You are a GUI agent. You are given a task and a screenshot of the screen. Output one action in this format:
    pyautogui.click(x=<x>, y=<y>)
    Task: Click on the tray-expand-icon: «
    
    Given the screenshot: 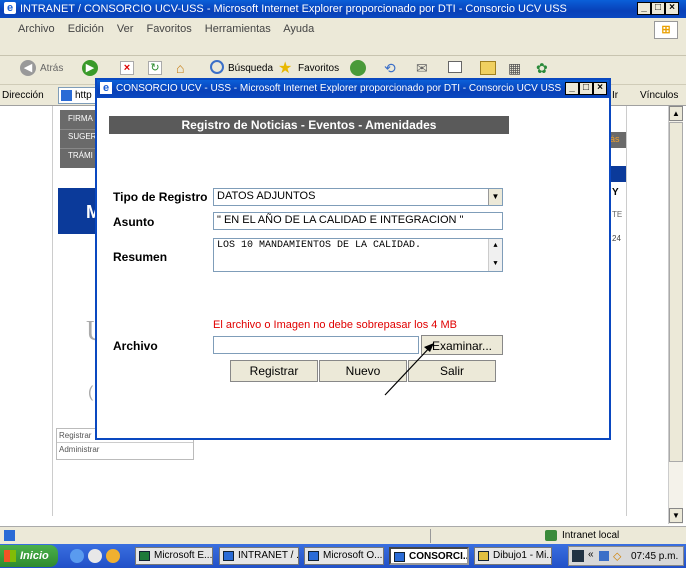 What is the action you would take?
    pyautogui.click(x=591, y=554)
    